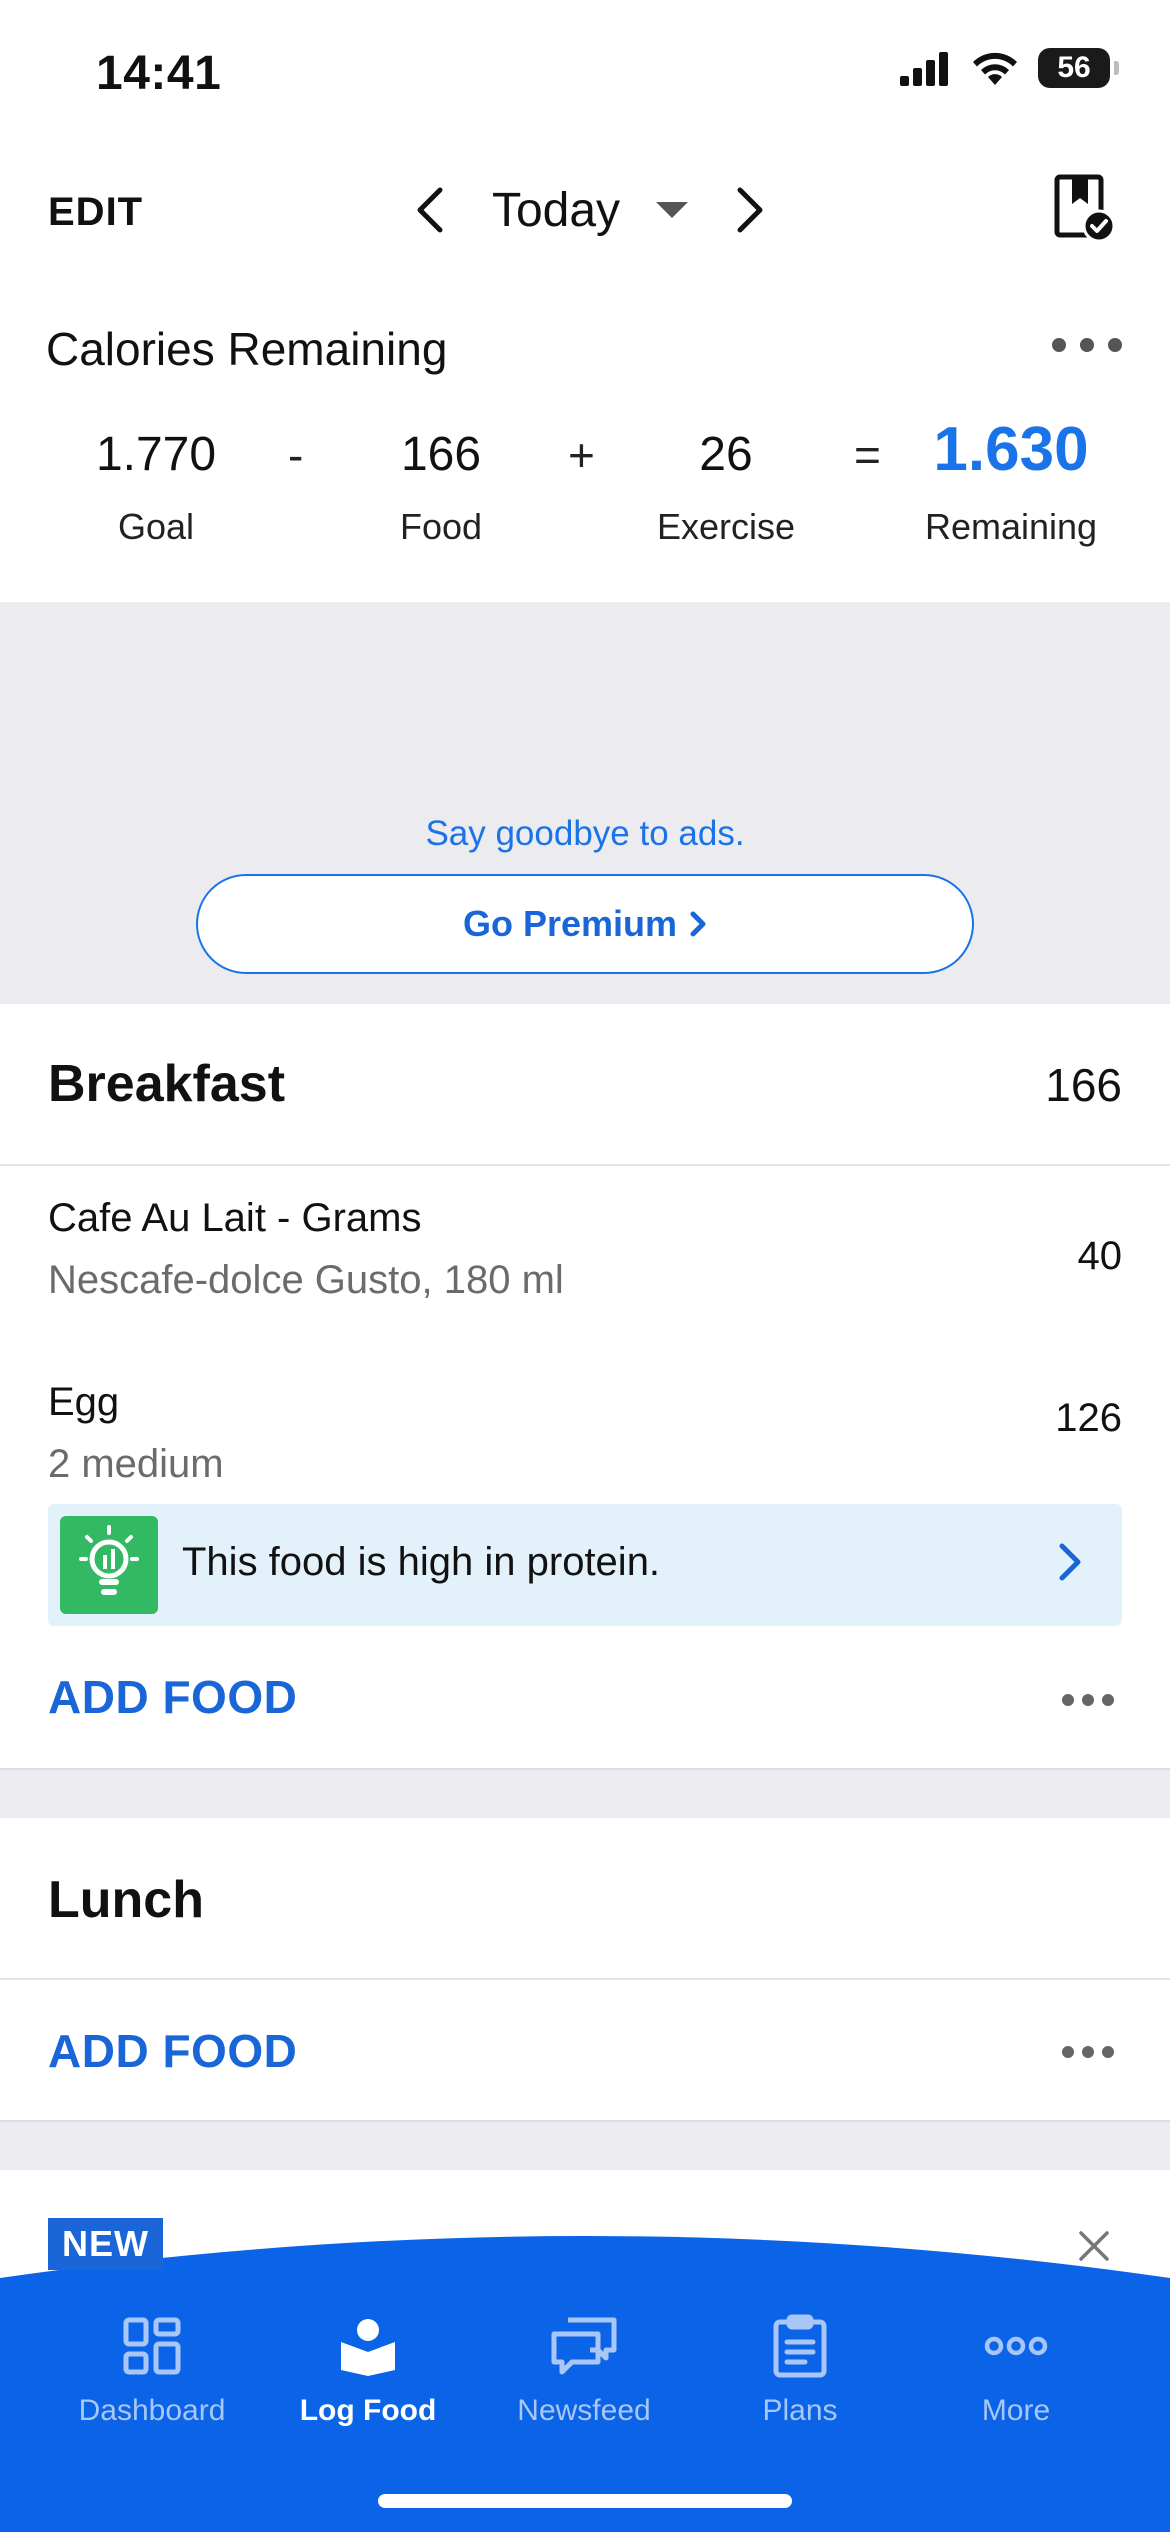 The image size is (1170, 2532). I want to click on tab-label: Plans, so click(800, 2410).